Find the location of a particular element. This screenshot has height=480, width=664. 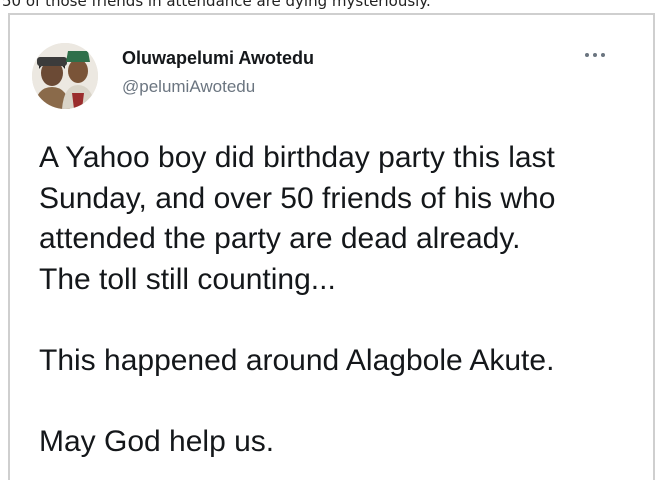

tweet-paragraph-3: May God help us. is located at coordinates (157, 441).